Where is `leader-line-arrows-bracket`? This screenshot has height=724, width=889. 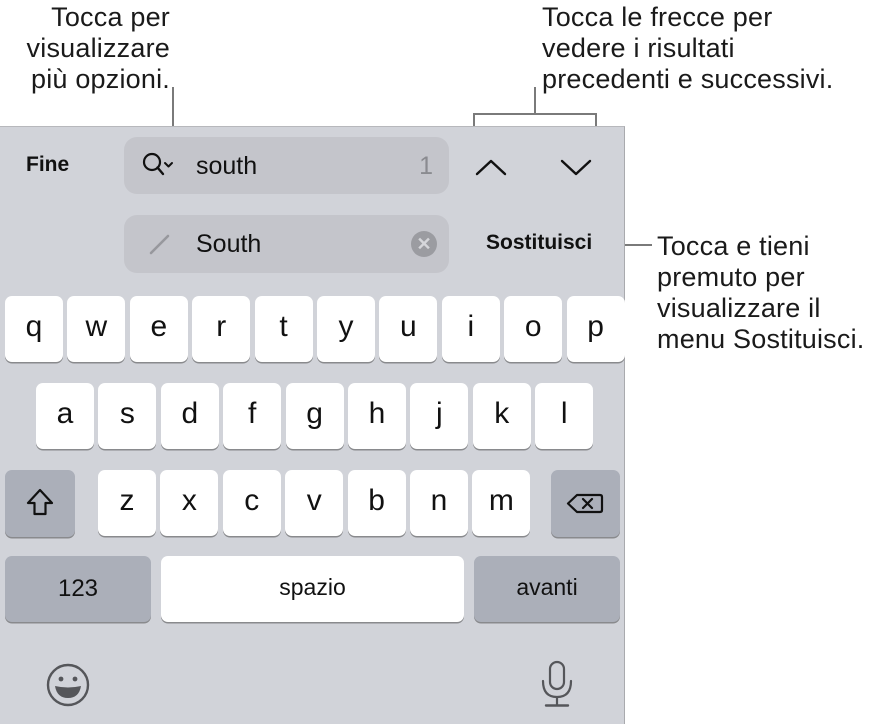
leader-line-arrows-bracket is located at coordinates (535, 114).